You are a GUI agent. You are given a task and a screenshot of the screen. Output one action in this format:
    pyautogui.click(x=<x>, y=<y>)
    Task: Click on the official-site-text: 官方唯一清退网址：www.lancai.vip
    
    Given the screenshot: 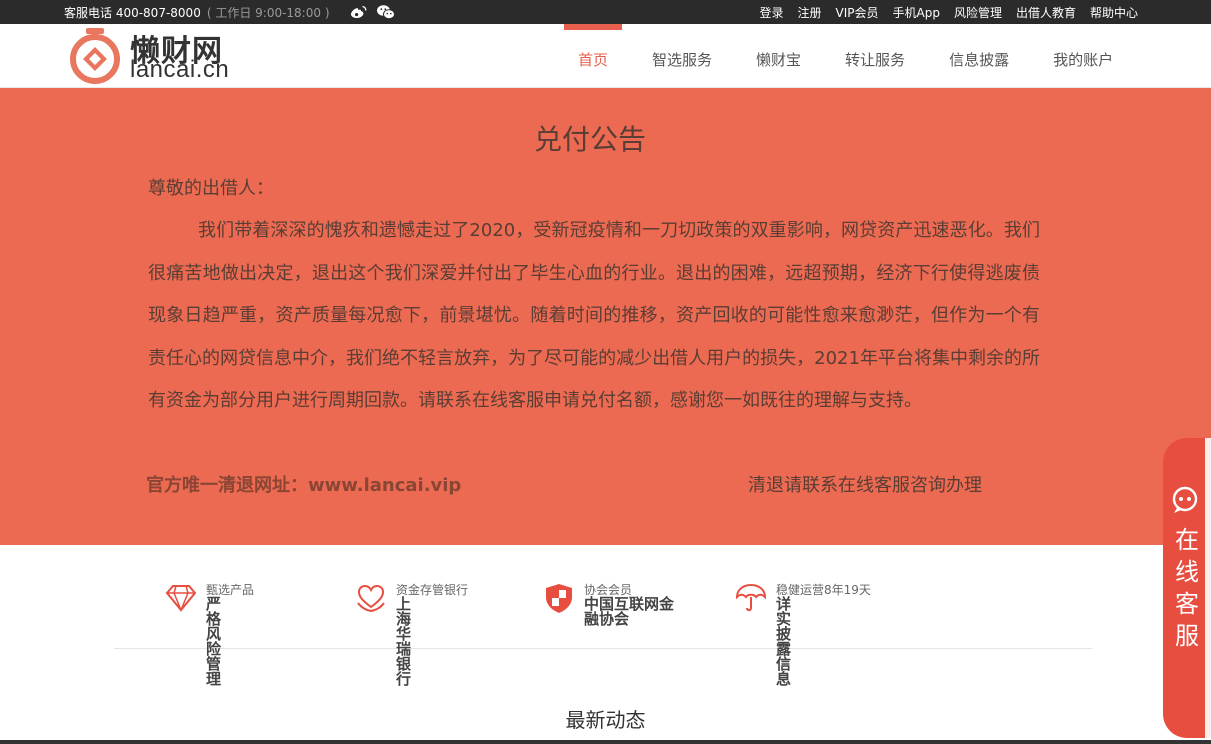 What is the action you would take?
    pyautogui.click(x=303, y=484)
    